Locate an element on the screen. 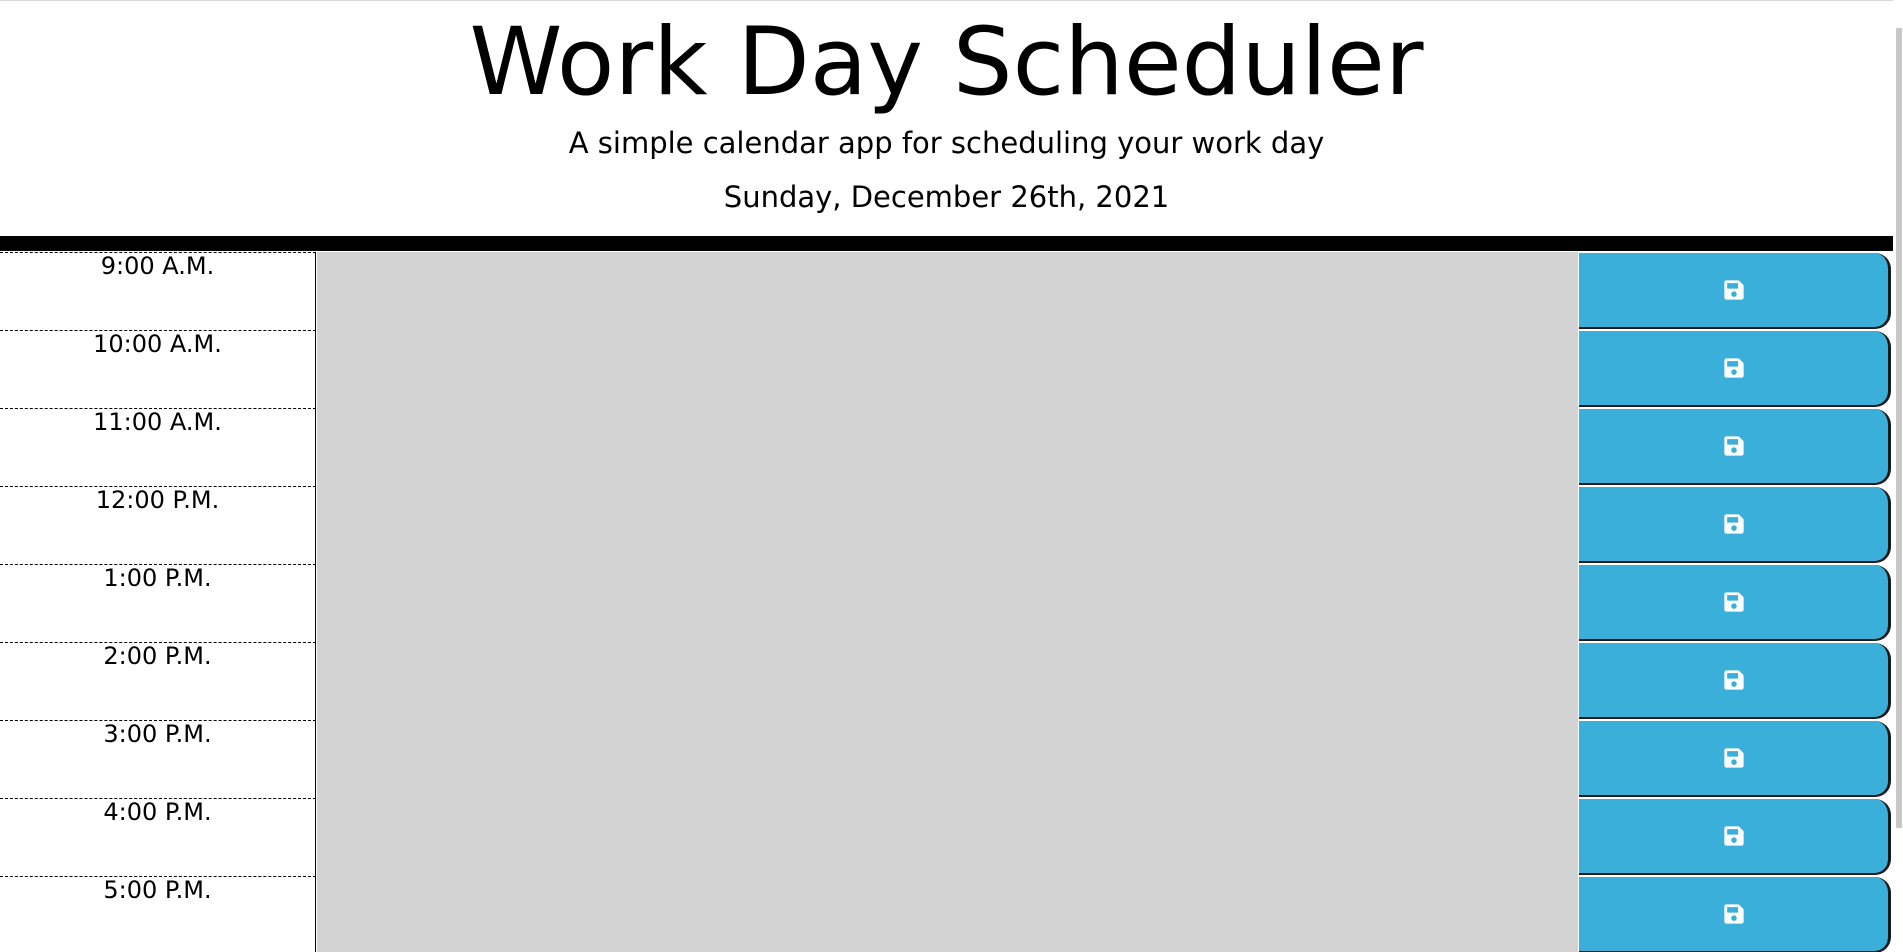 The image size is (1903, 952). time-block-row: 10:00 A.M. is located at coordinates (946, 369).